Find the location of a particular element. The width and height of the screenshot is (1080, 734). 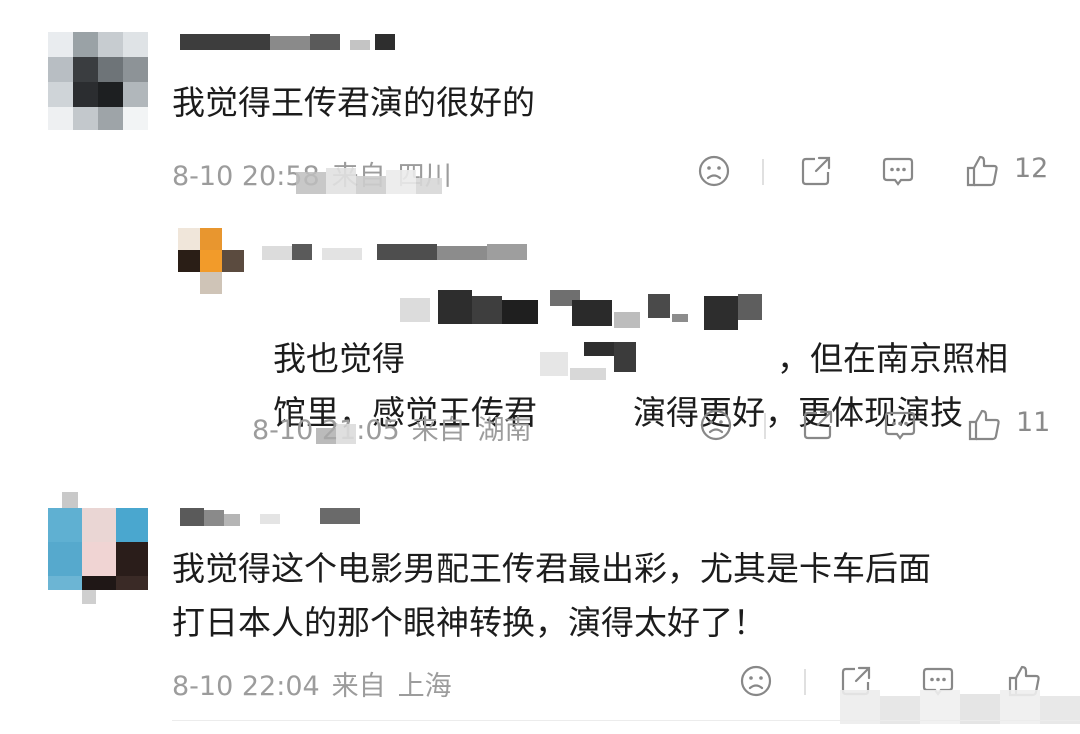

comment-time: 8-10 22:04 is located at coordinates (246, 686).